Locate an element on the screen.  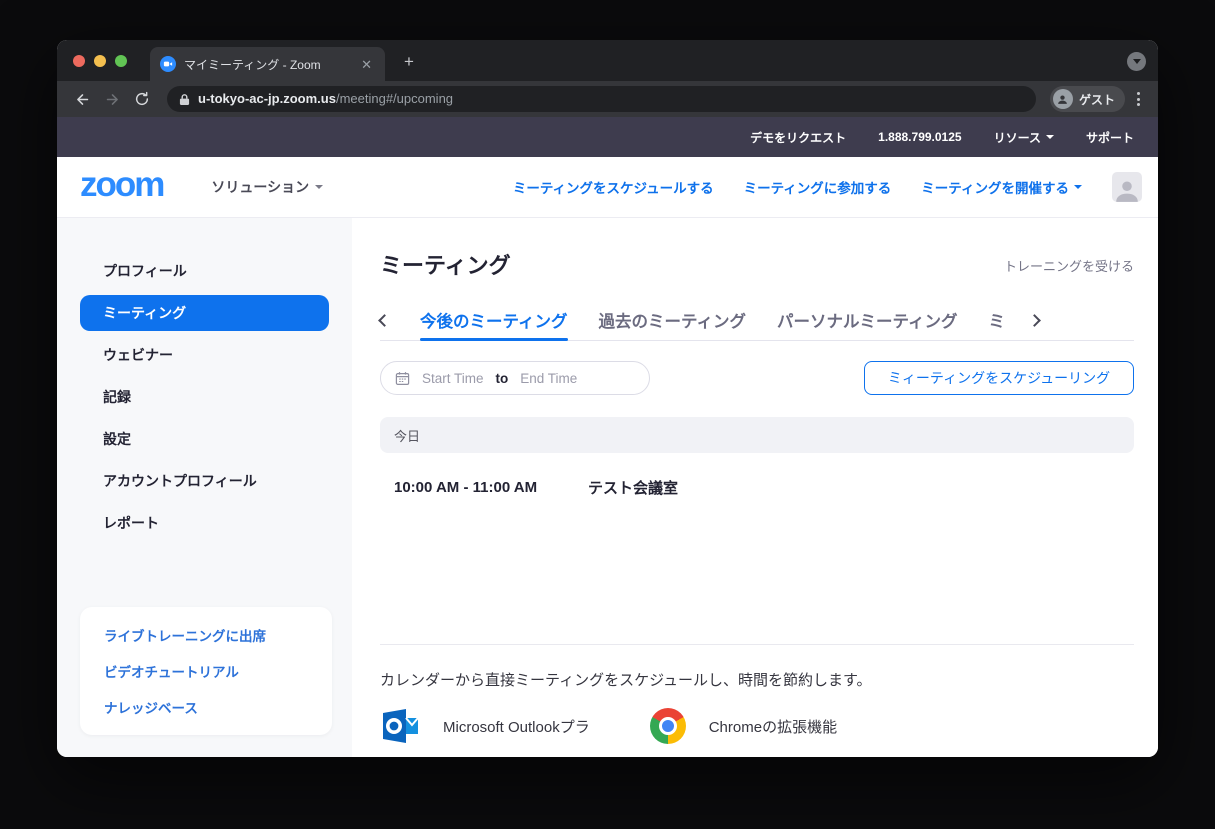
date-to-label: to is located at coordinates (502, 378).